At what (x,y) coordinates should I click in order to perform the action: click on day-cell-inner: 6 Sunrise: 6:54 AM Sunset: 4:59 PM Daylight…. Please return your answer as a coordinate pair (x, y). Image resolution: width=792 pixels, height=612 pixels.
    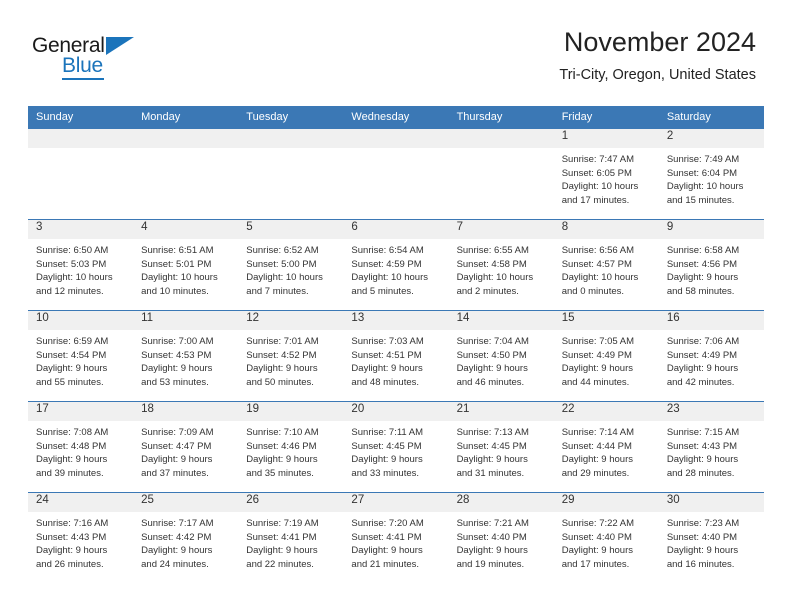
    Looking at the image, I should click on (396, 265).